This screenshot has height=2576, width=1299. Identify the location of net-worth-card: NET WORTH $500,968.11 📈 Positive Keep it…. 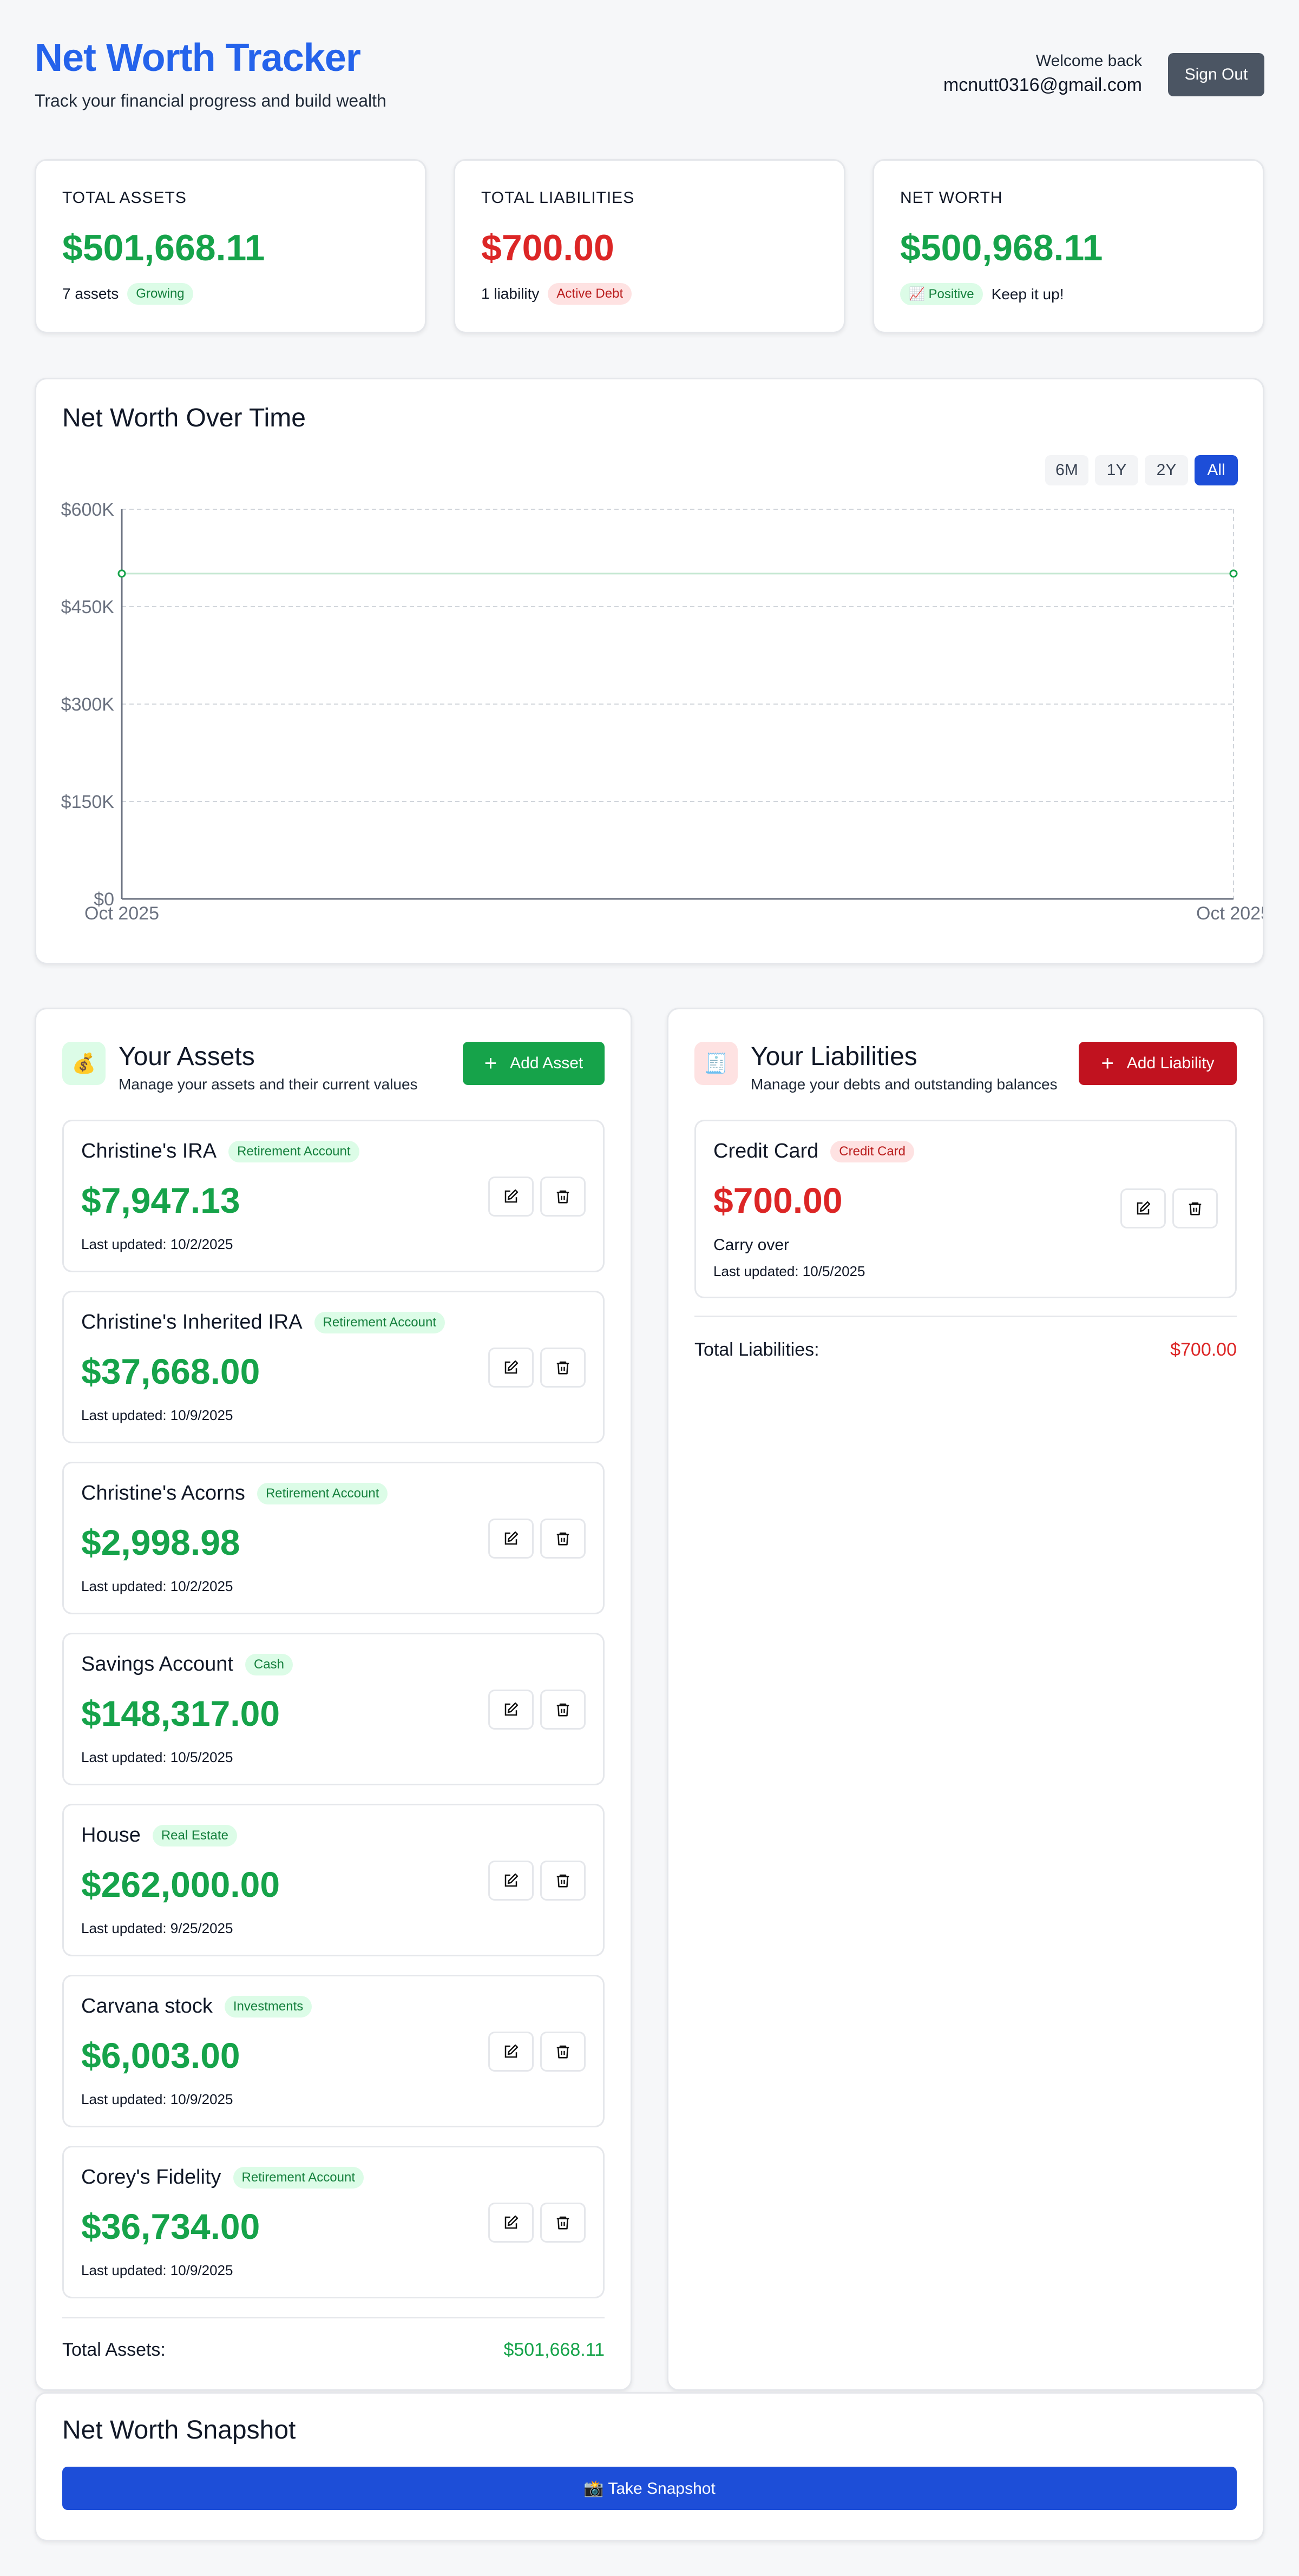
(1068, 246).